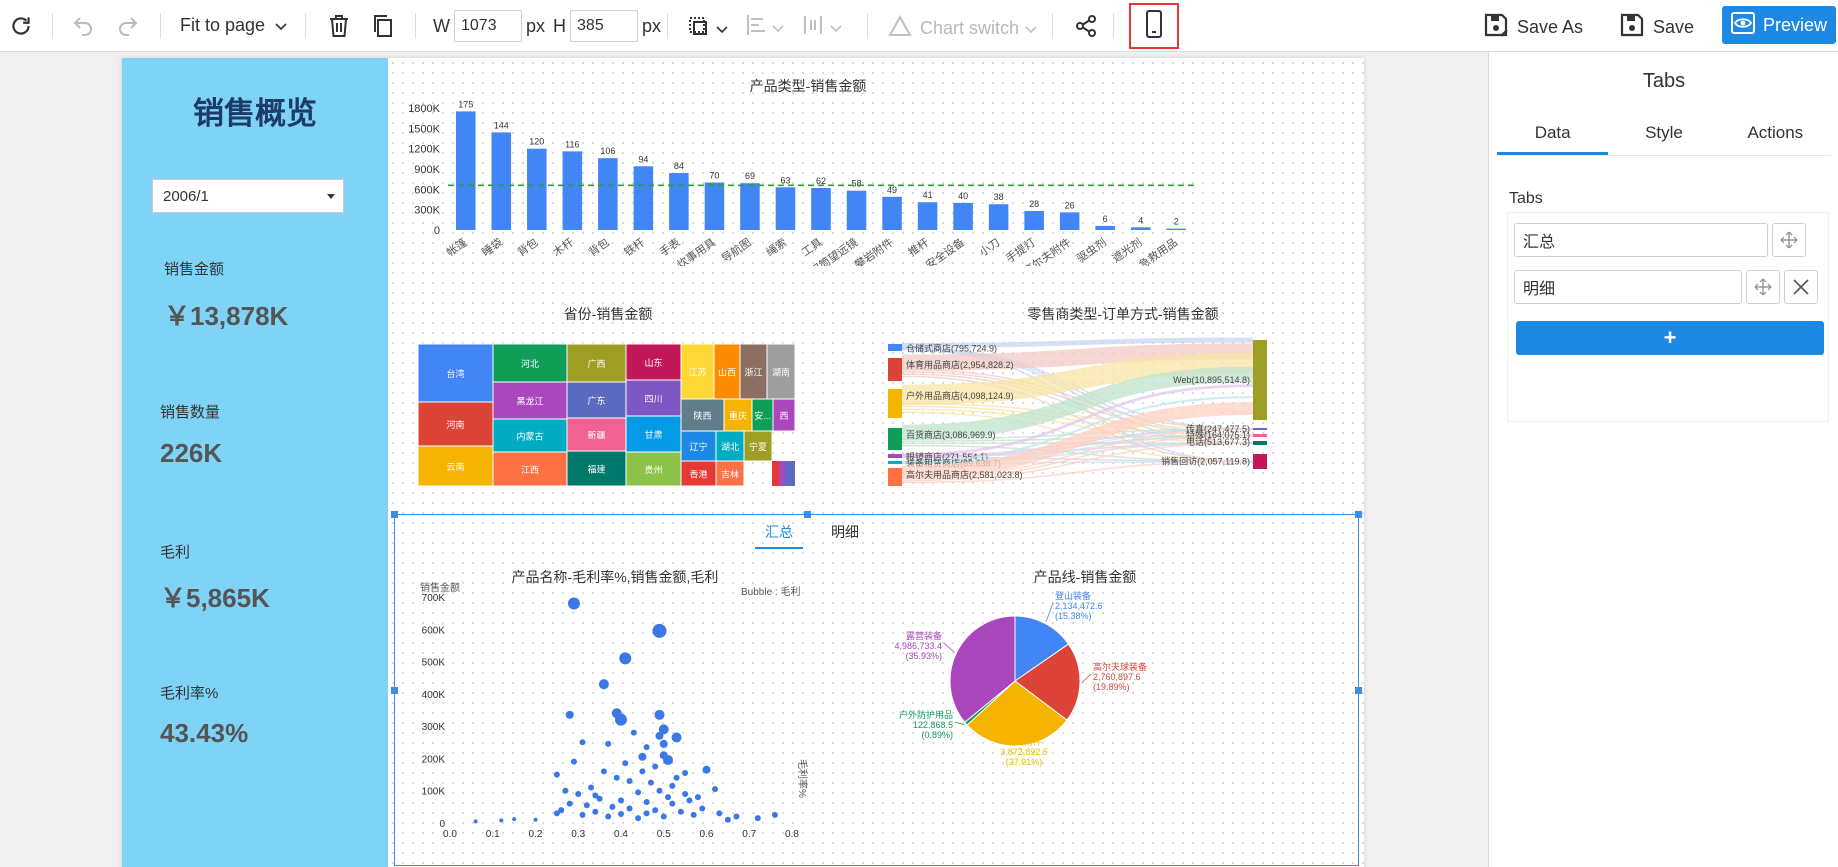 The height and width of the screenshot is (867, 1838). I want to click on y-tick-label: 700K, so click(434, 598).